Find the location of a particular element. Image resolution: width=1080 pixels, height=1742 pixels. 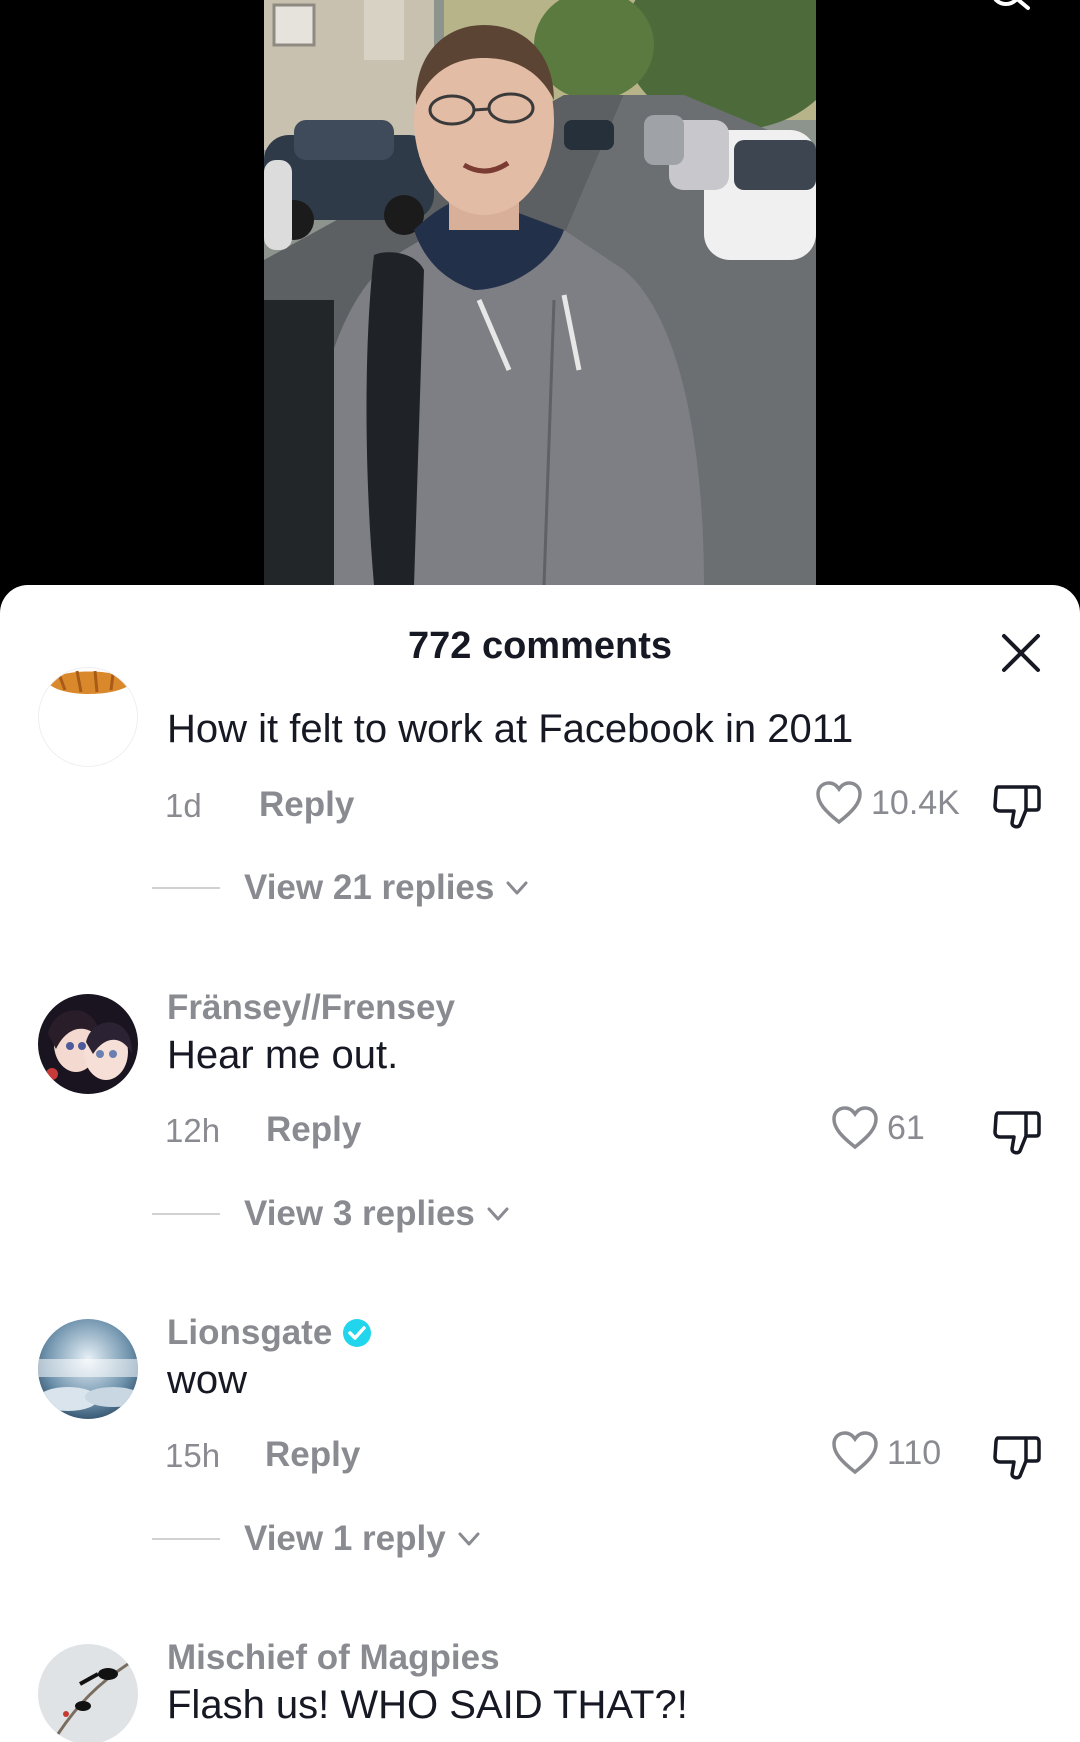

lionsgate-logo-avatar is located at coordinates (88, 1369).